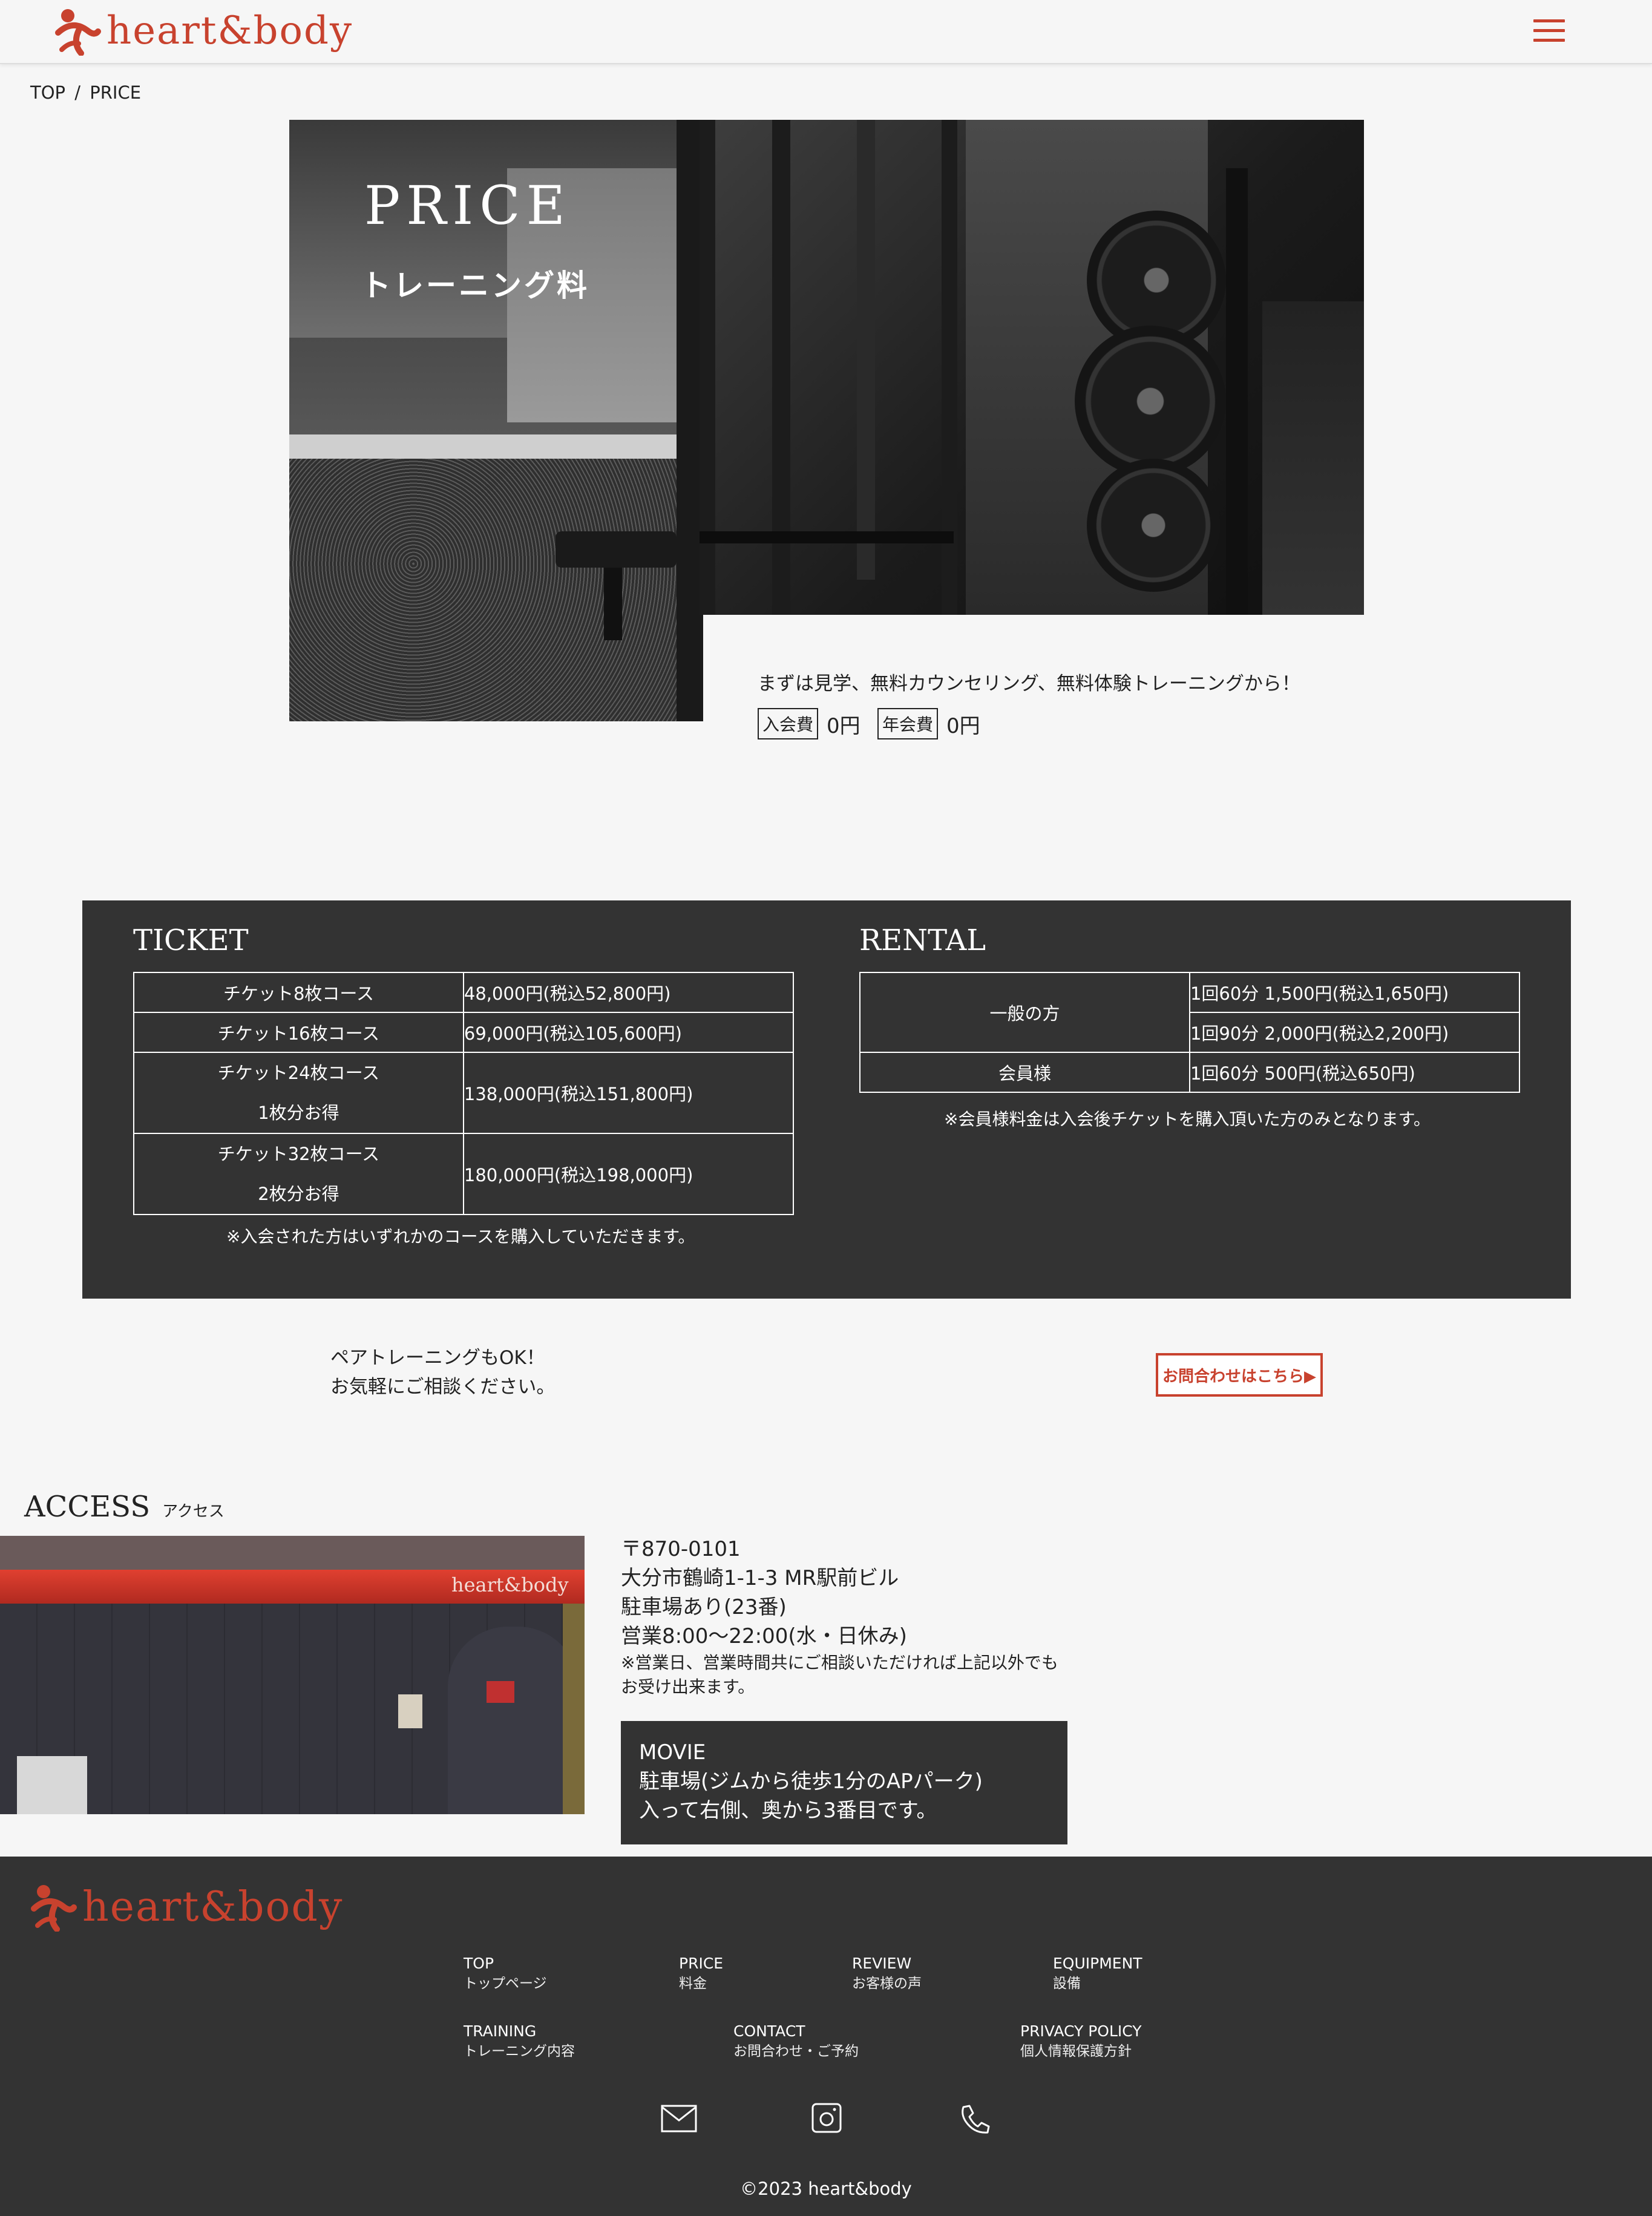 This screenshot has width=1652, height=2216. What do you see at coordinates (1076, 2051) in the screenshot?
I see `footer-nav-ja: 個人情報保護方針` at bounding box center [1076, 2051].